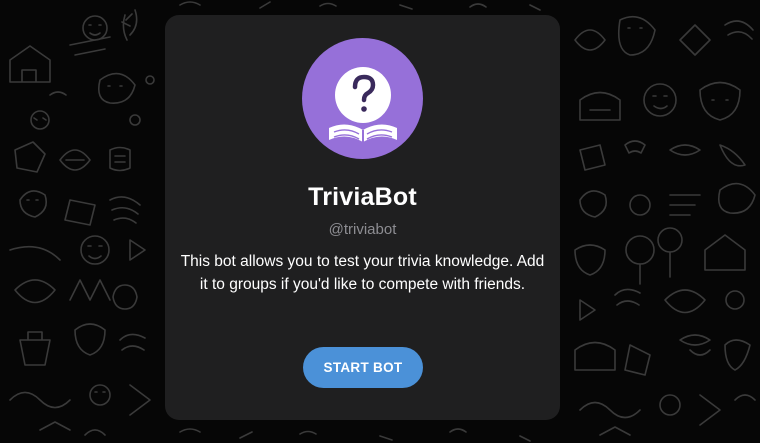  What do you see at coordinates (363, 367) in the screenshot?
I see `start-bot-button: START BOT` at bounding box center [363, 367].